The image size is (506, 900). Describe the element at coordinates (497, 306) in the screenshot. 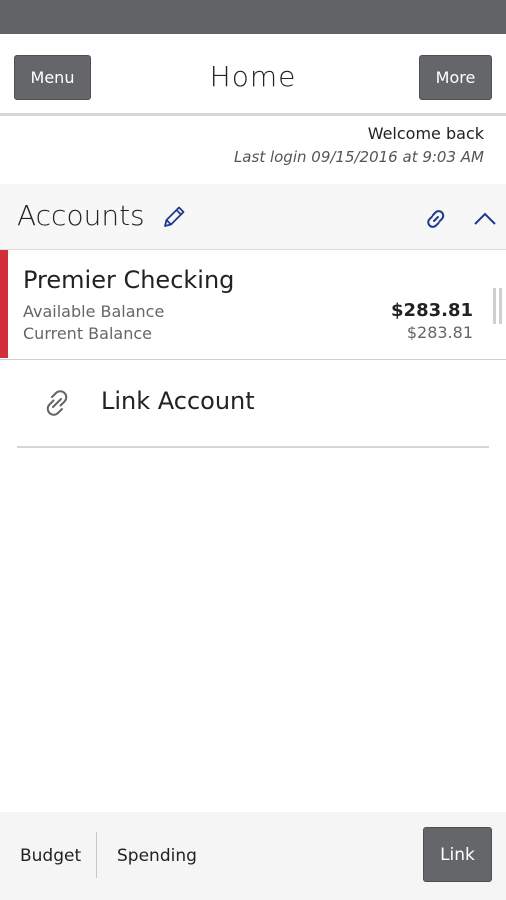

I see `drag-handle` at that location.